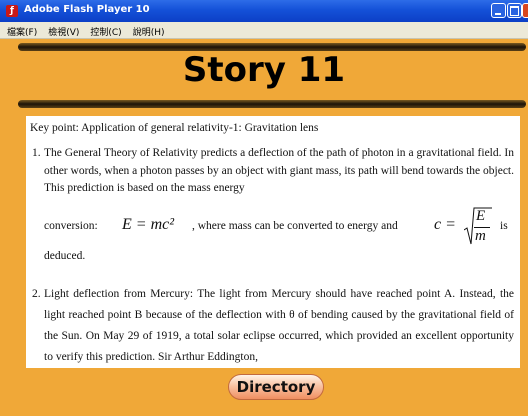 The height and width of the screenshot is (416, 528). I want to click on conversion-end: is, so click(504, 226).